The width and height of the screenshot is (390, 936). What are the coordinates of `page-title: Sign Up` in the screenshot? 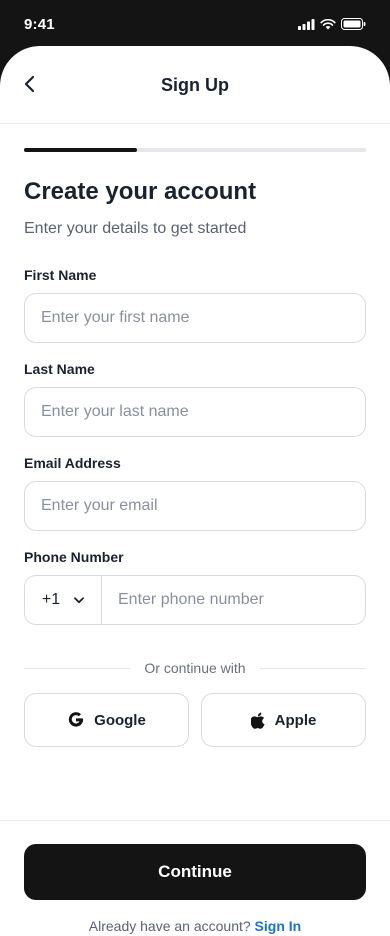 It's located at (195, 85).